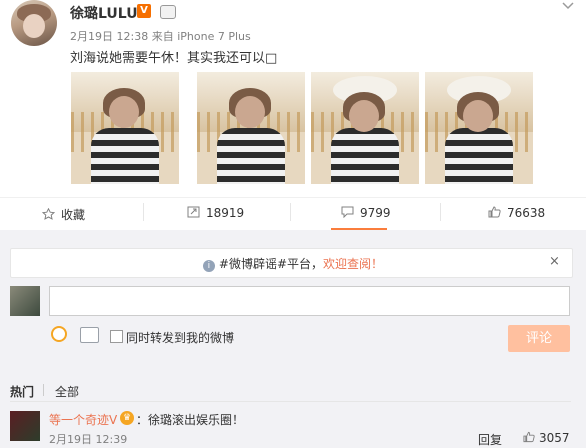 Image resolution: width=586 pixels, height=448 pixels. I want to click on comment-button: 9799, so click(366, 213).